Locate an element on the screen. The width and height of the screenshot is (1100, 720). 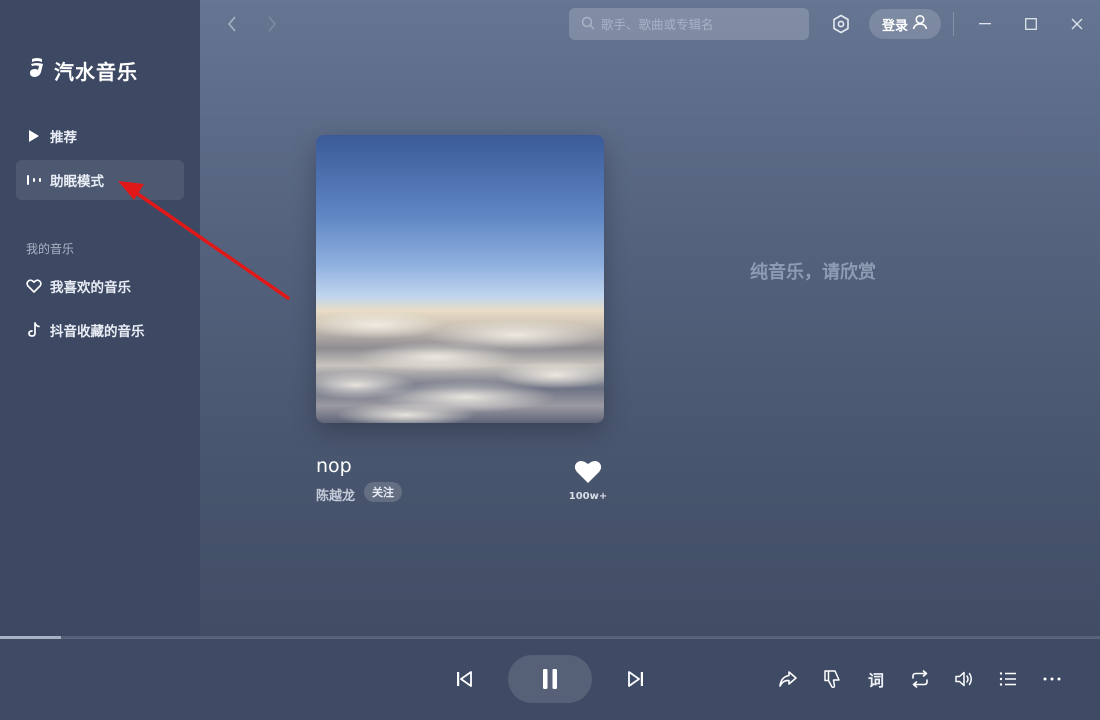
sidebar-item-recommend: 推荐 is located at coordinates (100, 136).